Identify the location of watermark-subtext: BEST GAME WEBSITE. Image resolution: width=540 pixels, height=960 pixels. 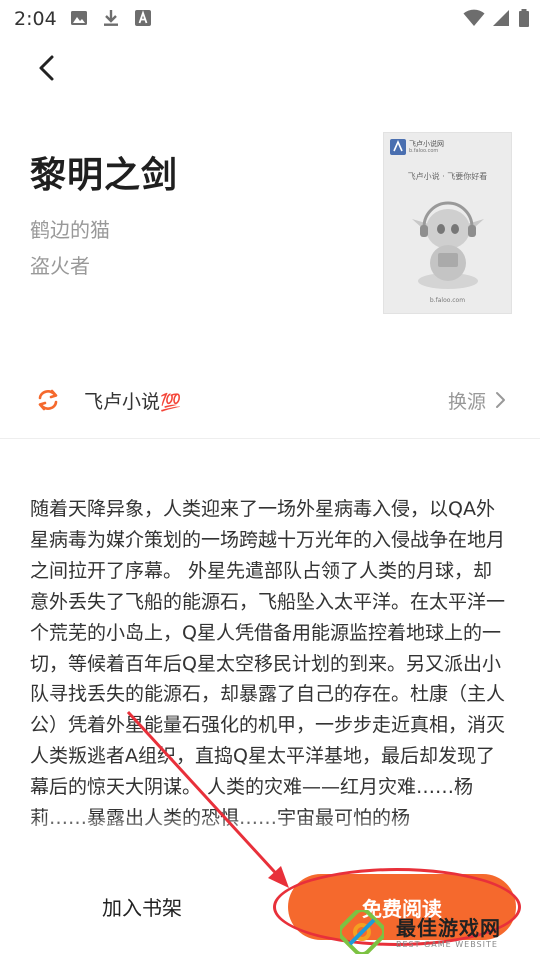
(447, 944).